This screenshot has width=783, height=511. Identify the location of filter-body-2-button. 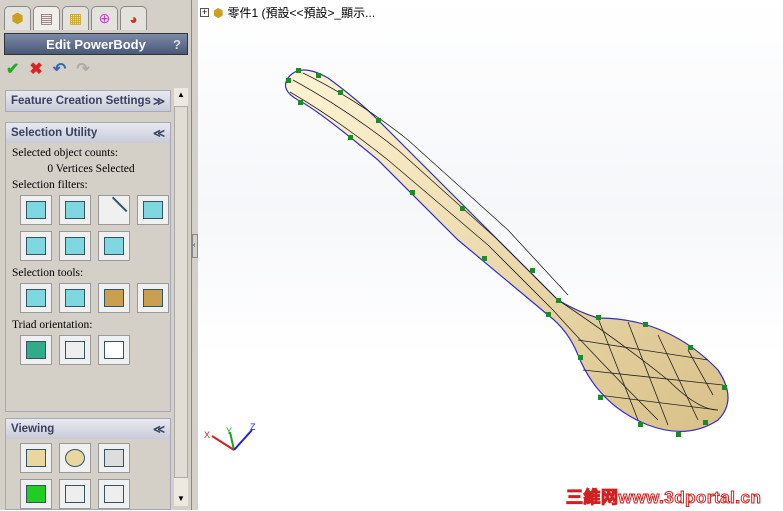
(75, 246).